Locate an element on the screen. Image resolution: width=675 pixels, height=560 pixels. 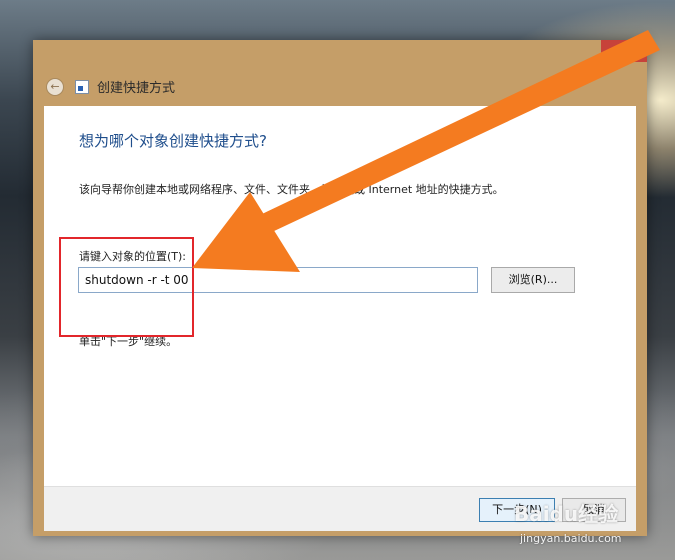
close-icon: ✕ is located at coordinates (624, 51).